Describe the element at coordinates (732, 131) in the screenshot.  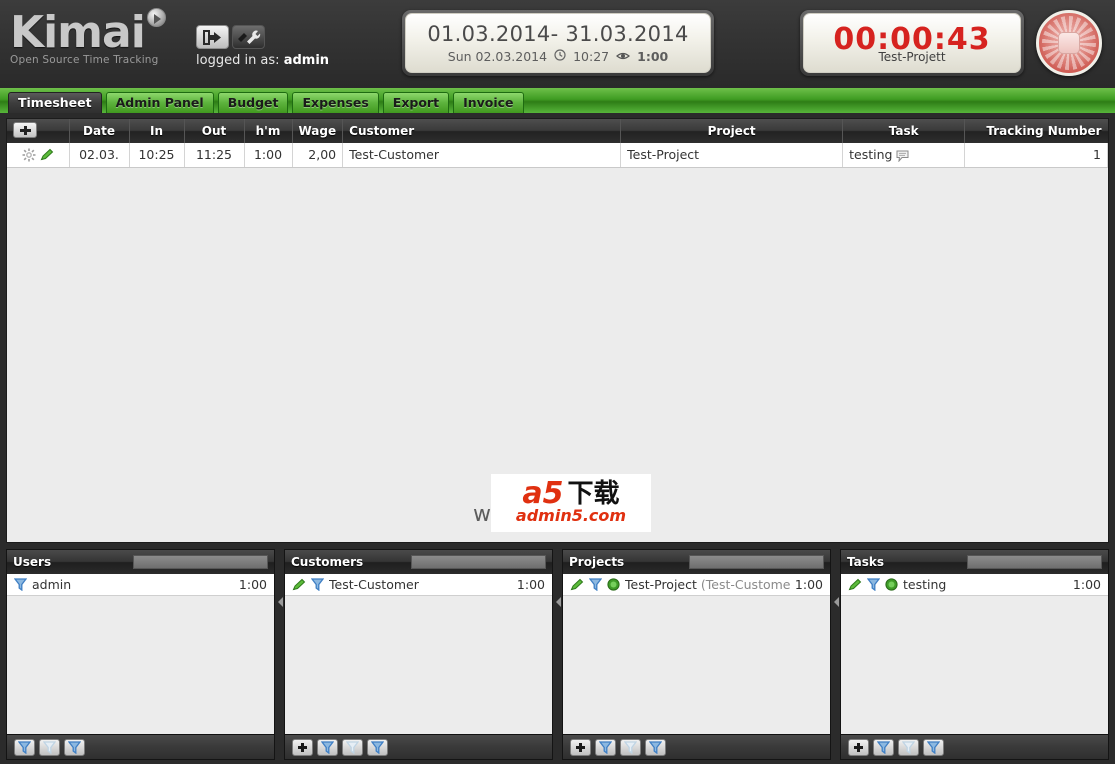
I see `column-project: Project` at that location.